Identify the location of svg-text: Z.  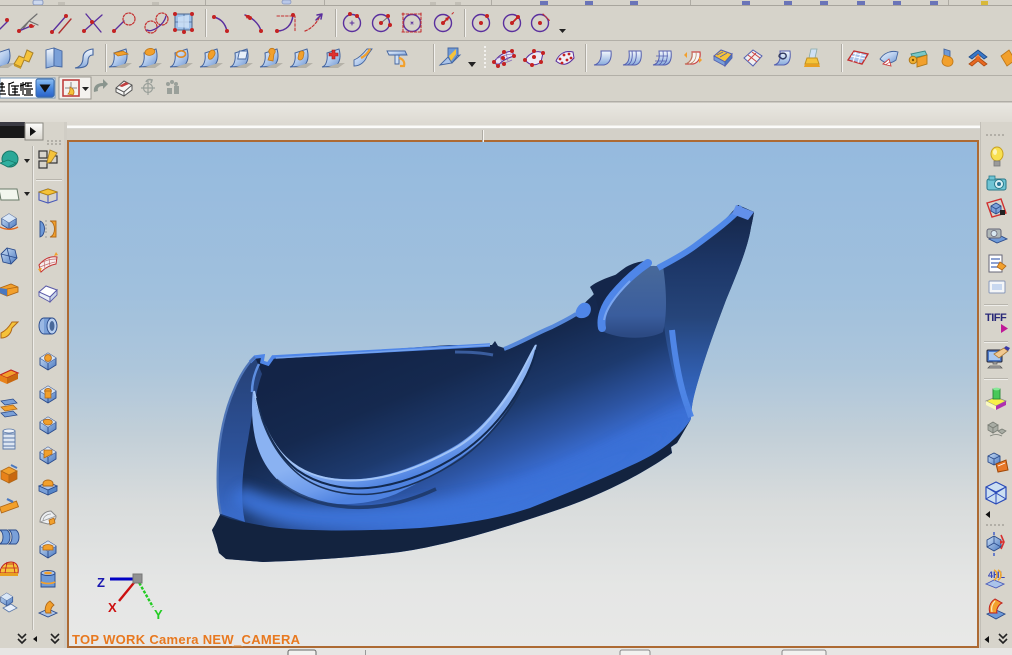
(101, 582).